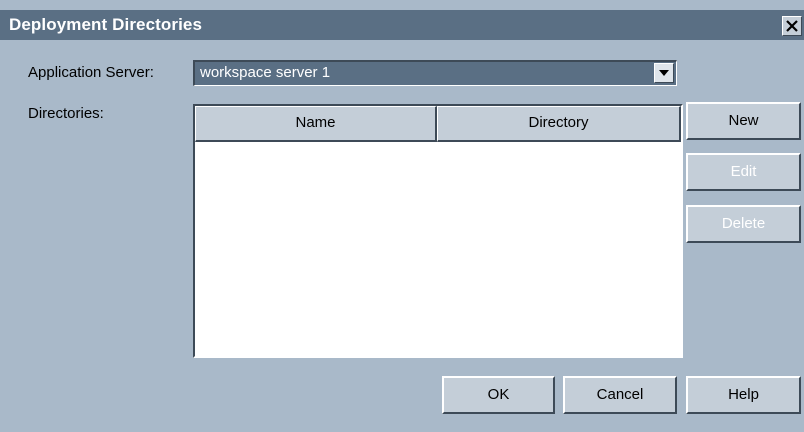 The height and width of the screenshot is (432, 804). I want to click on delete-button: Delete, so click(743, 224).